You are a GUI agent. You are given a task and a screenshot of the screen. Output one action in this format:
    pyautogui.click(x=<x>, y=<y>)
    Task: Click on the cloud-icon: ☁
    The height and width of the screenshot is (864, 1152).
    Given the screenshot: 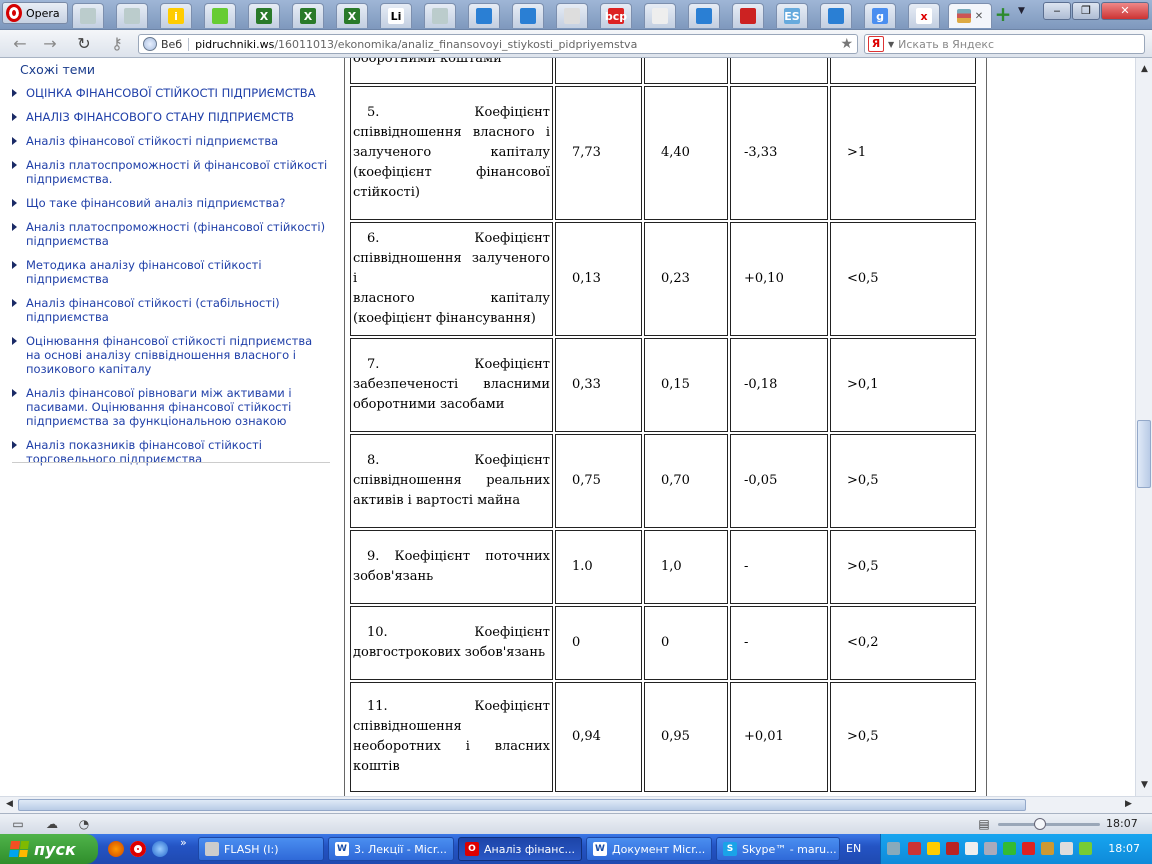 What is the action you would take?
    pyautogui.click(x=52, y=824)
    